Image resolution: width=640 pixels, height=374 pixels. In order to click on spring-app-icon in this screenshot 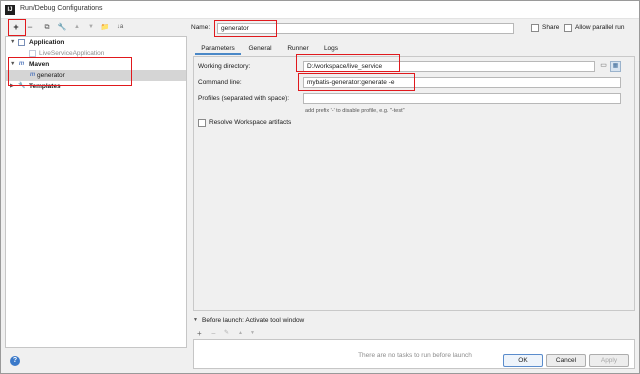, I will do `click(32, 53)`.